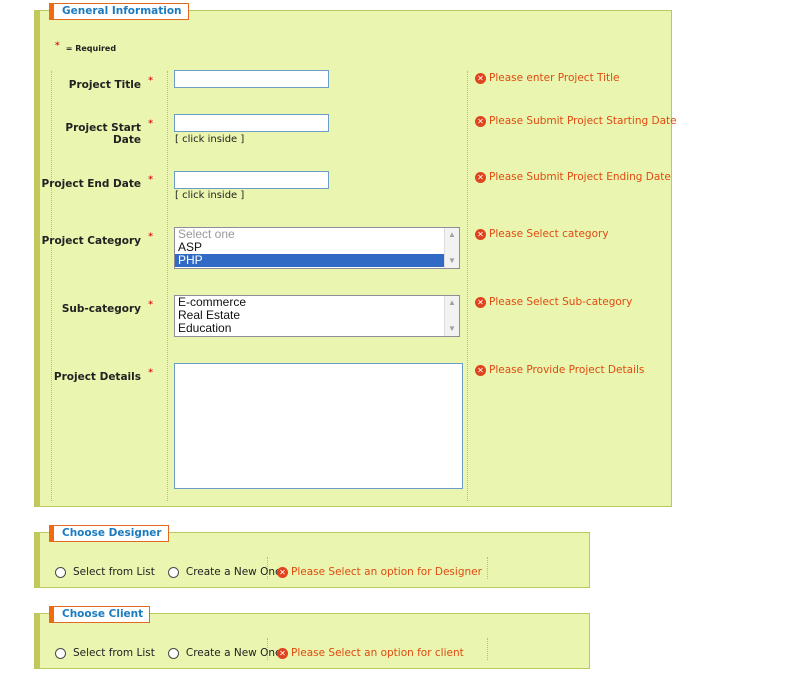 This screenshot has height=675, width=800. What do you see at coordinates (379, 572) in the screenshot?
I see `designer-error: ✕ Please Select an option for Designer` at bounding box center [379, 572].